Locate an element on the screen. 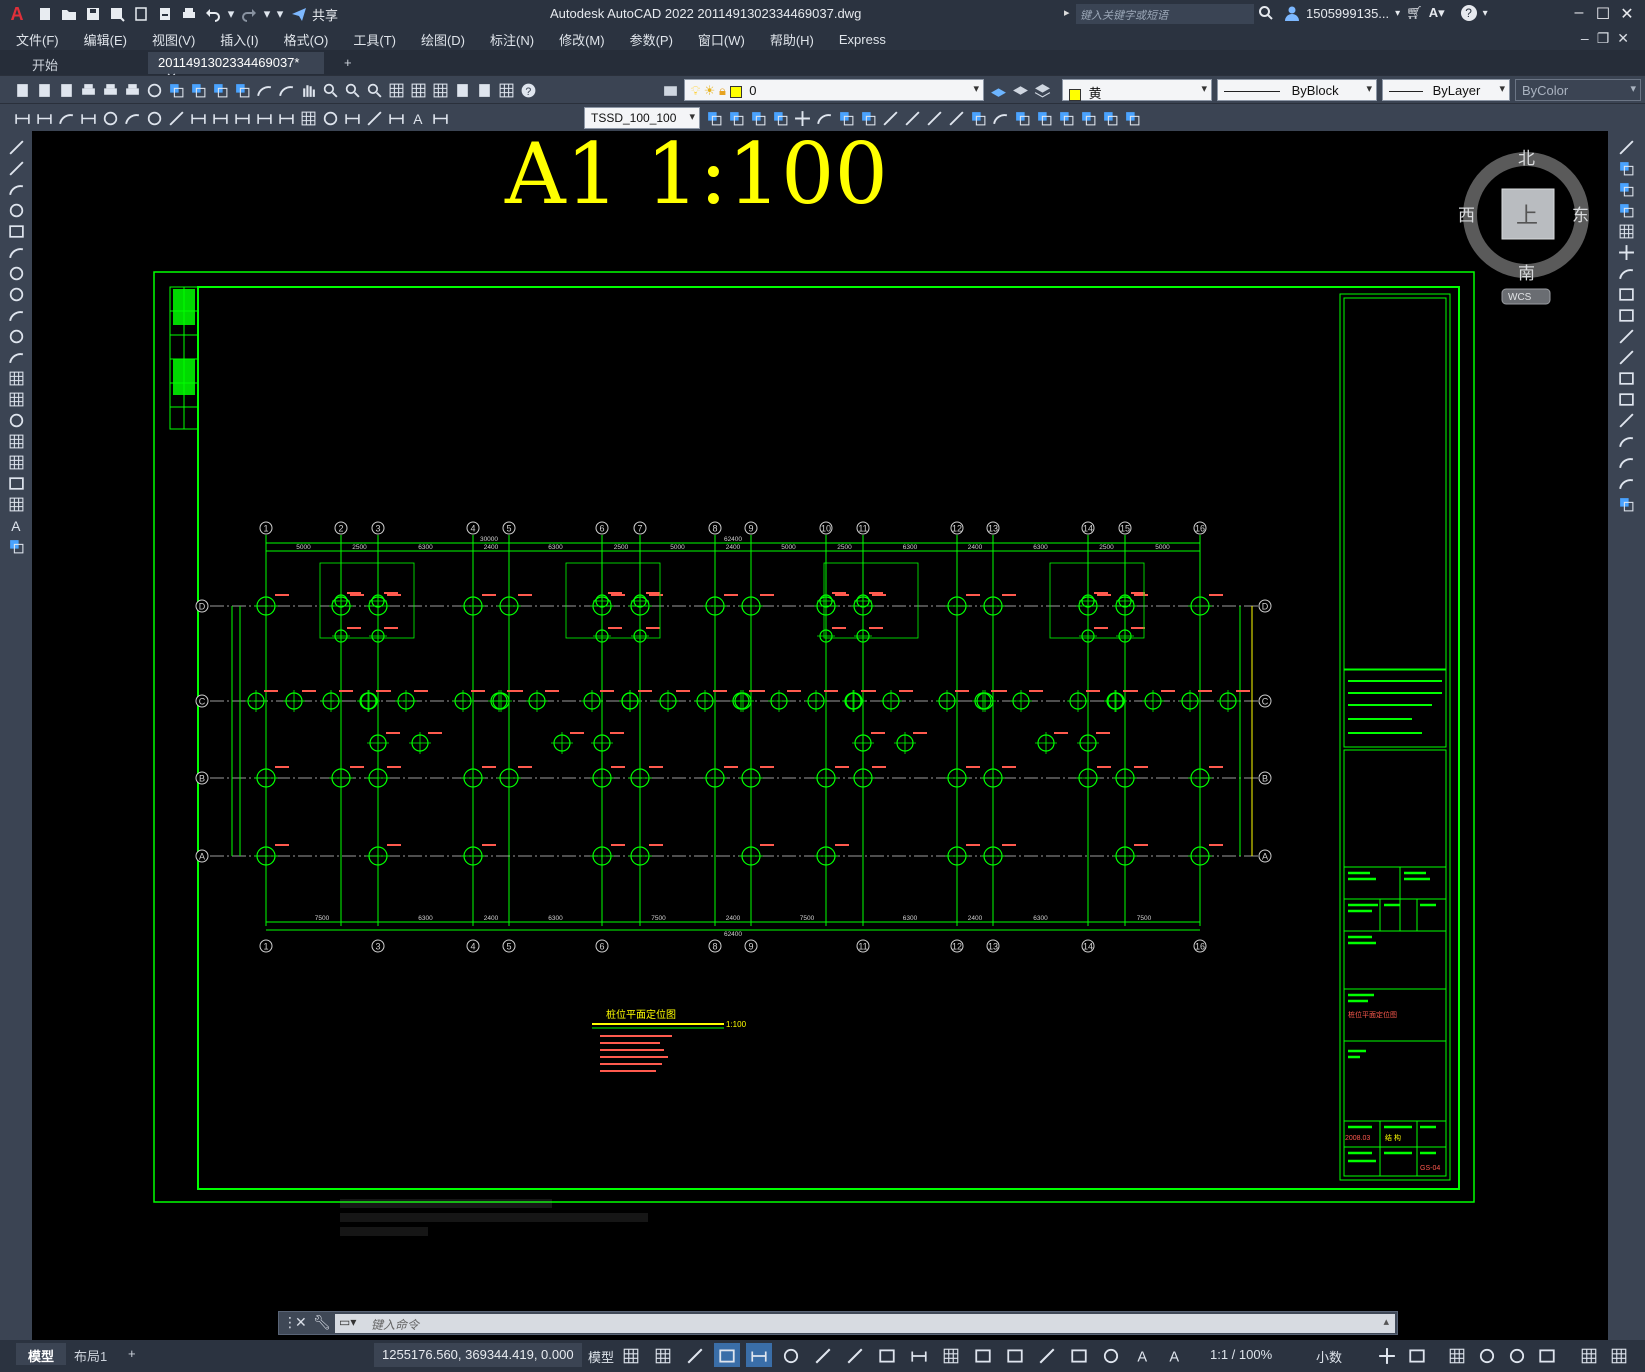 This screenshot has height=1372, width=1645. menu-help: 帮助(H) is located at coordinates (792, 39).